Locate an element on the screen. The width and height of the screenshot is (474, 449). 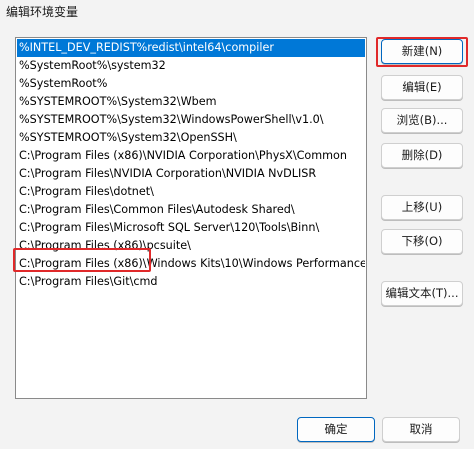
list-item: %SystemRoot%\system32 is located at coordinates (191, 66).